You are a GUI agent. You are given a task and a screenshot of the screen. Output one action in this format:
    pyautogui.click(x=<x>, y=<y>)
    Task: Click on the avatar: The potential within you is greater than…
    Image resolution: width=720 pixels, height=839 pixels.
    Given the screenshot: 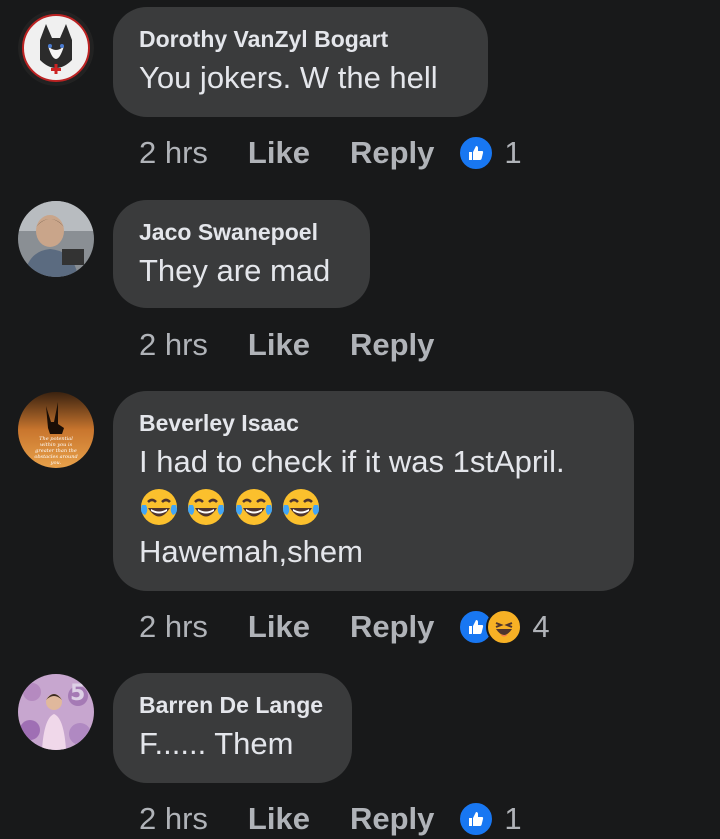 What is the action you would take?
    pyautogui.click(x=56, y=430)
    